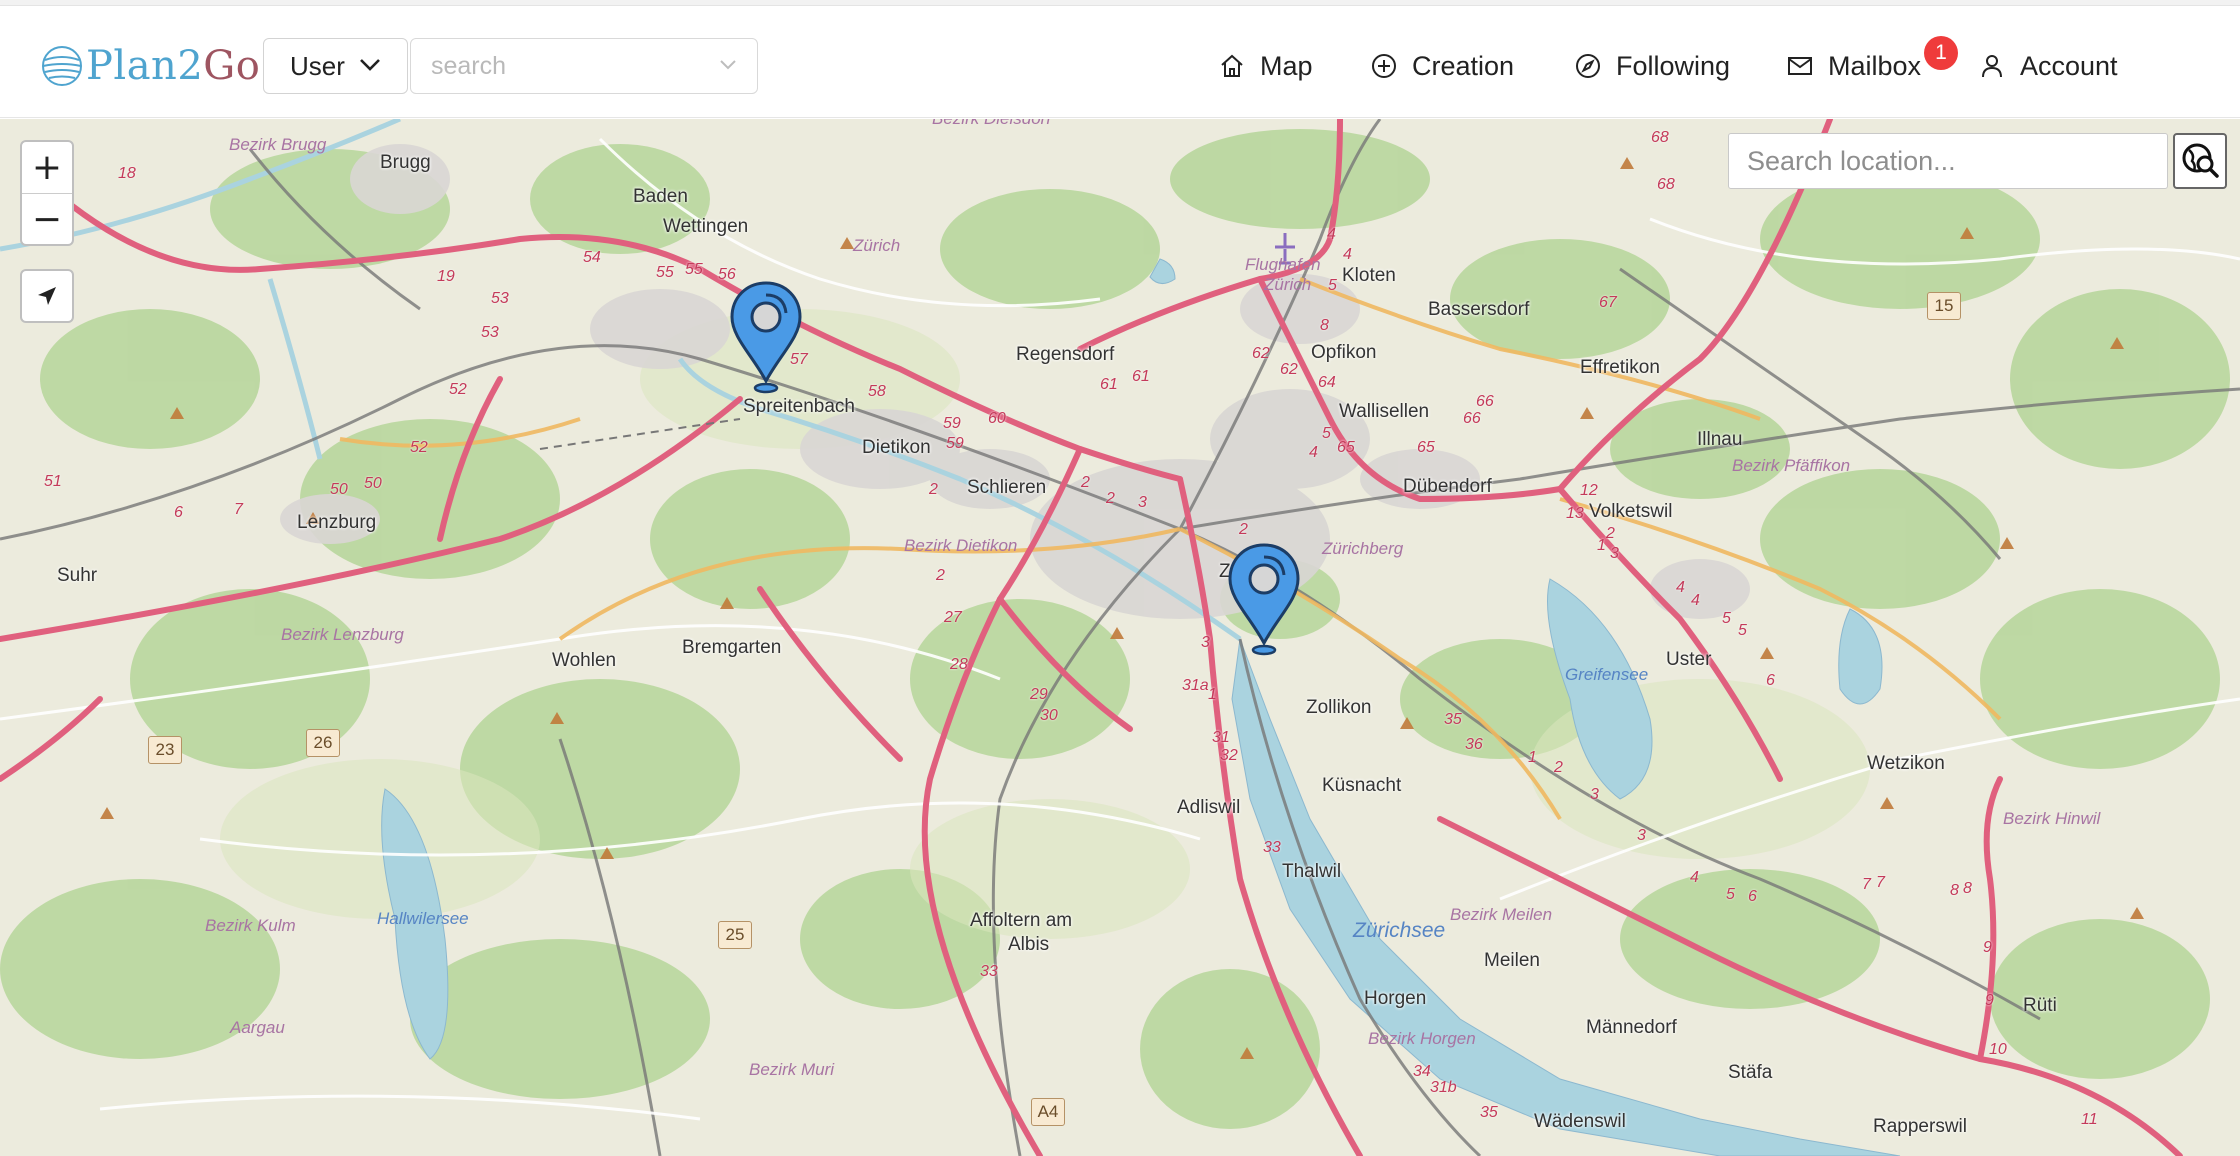 Image resolution: width=2240 pixels, height=1156 pixels. I want to click on road-number: 29, so click(1039, 694).